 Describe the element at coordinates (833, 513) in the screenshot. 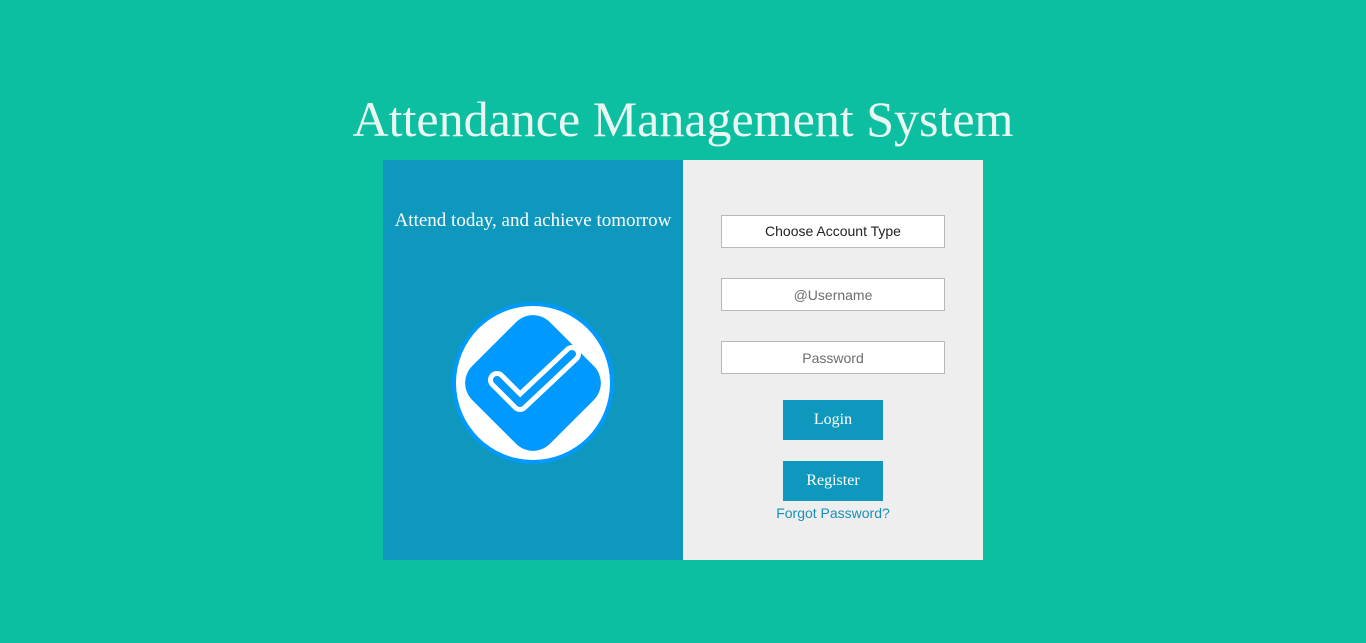

I see `forgot-password-link: Forgot Password?` at that location.